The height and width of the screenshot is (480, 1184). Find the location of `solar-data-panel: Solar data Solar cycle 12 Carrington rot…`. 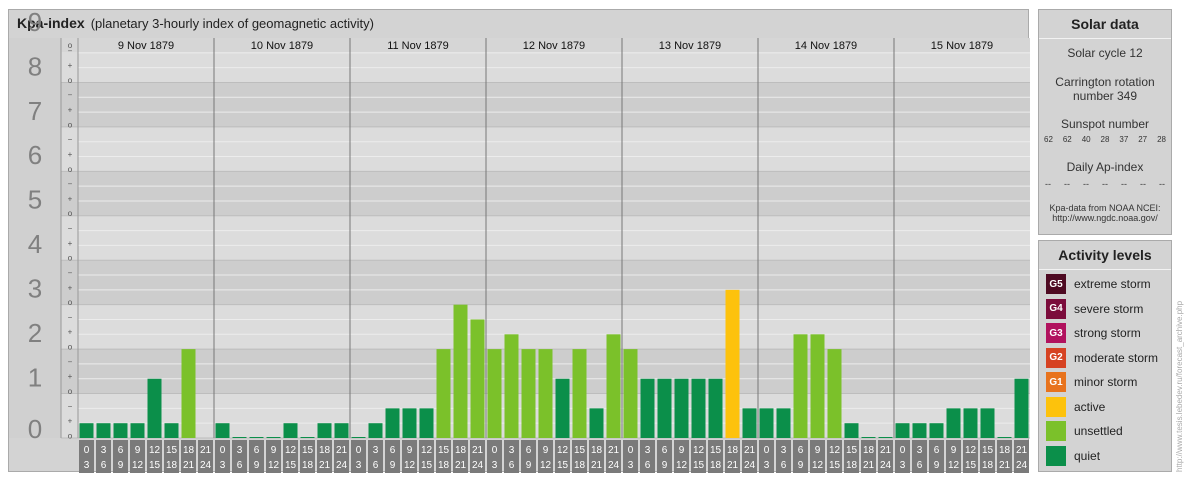

solar-data-panel: Solar data Solar cycle 12 Carrington rot… is located at coordinates (1105, 122).